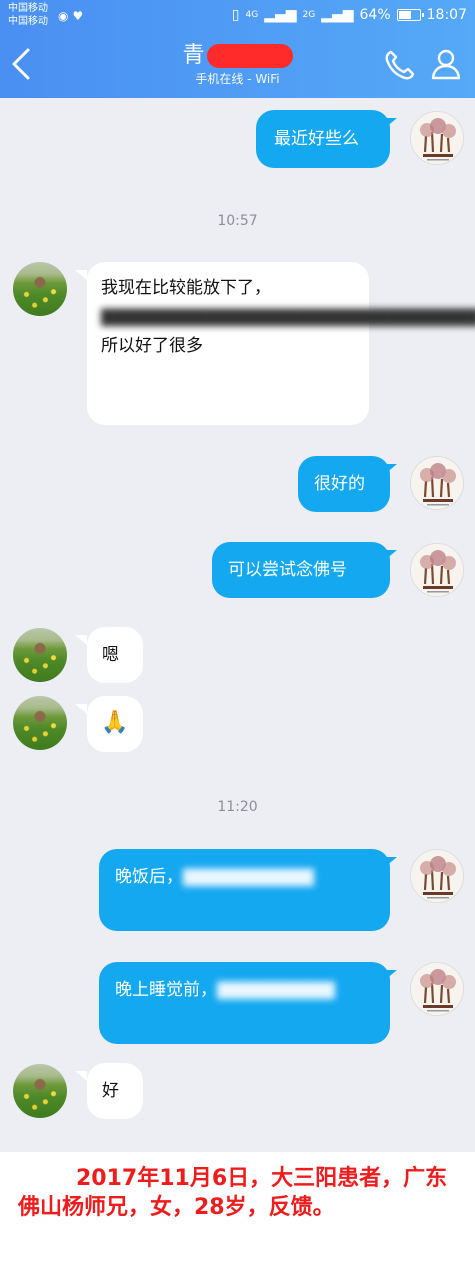  Describe the element at coordinates (65, 16) in the screenshot. I see `record-icon: ◉` at that location.